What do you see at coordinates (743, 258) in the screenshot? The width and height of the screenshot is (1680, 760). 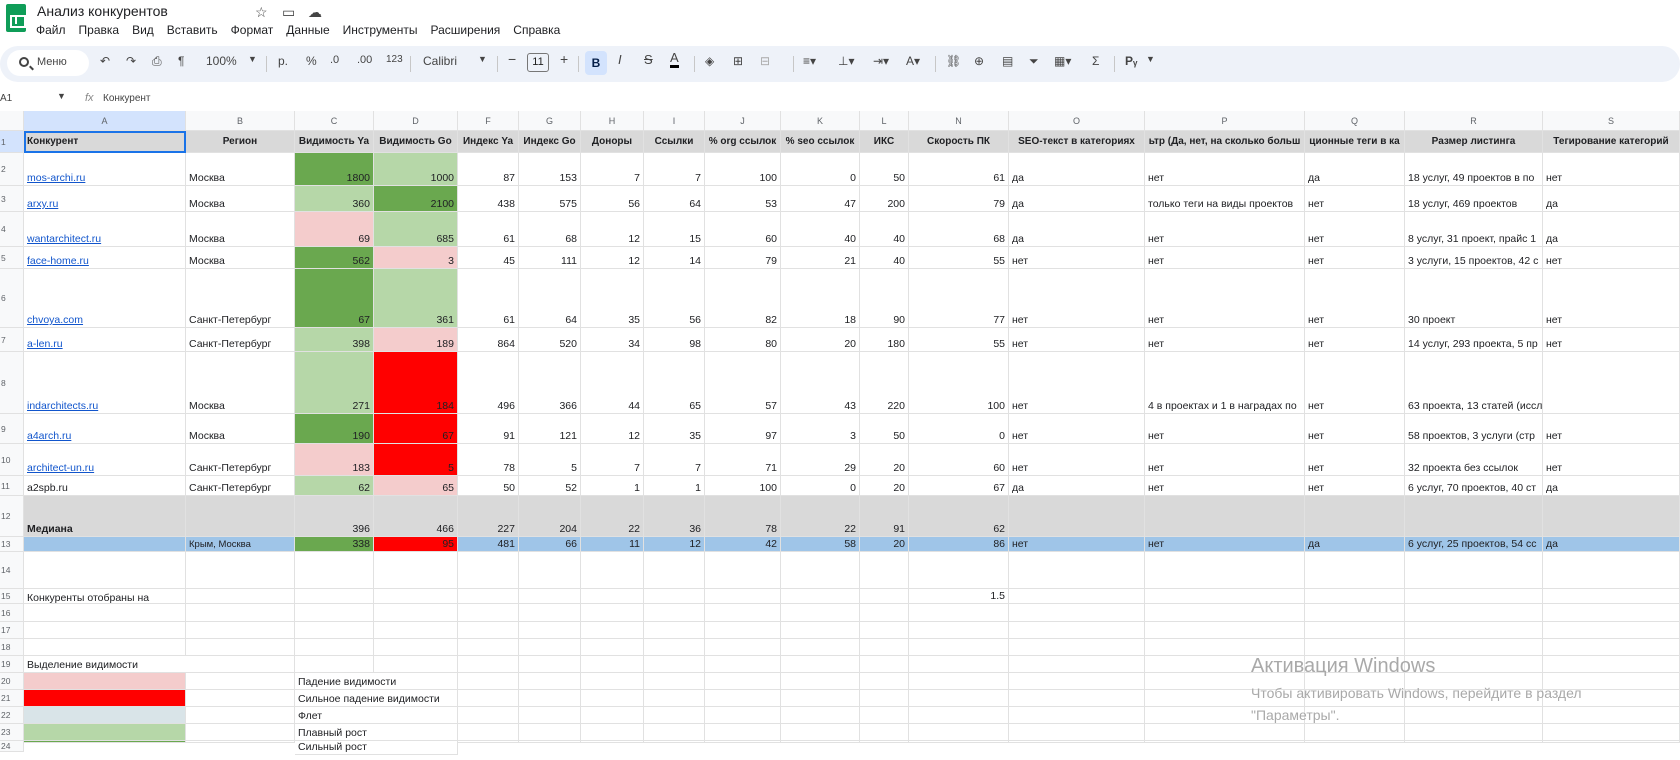 I see `data-cell: 79` at bounding box center [743, 258].